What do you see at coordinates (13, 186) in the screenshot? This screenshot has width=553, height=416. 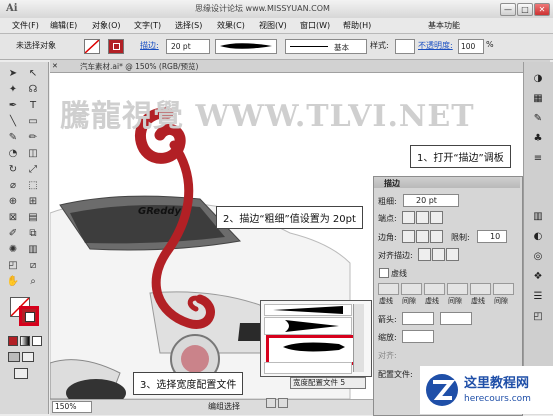 I see `width-tool-icon: ⌀` at bounding box center [13, 186].